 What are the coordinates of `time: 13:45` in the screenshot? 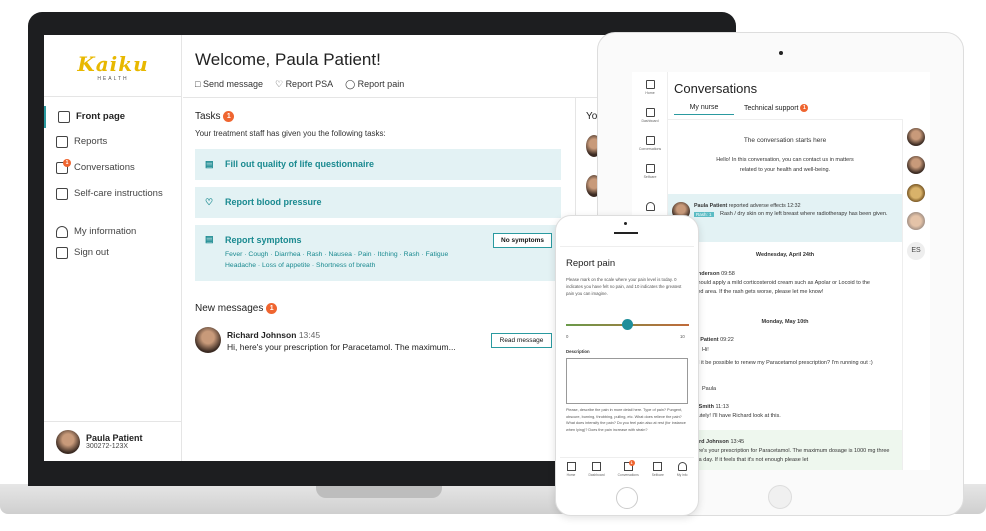 It's located at (737, 442).